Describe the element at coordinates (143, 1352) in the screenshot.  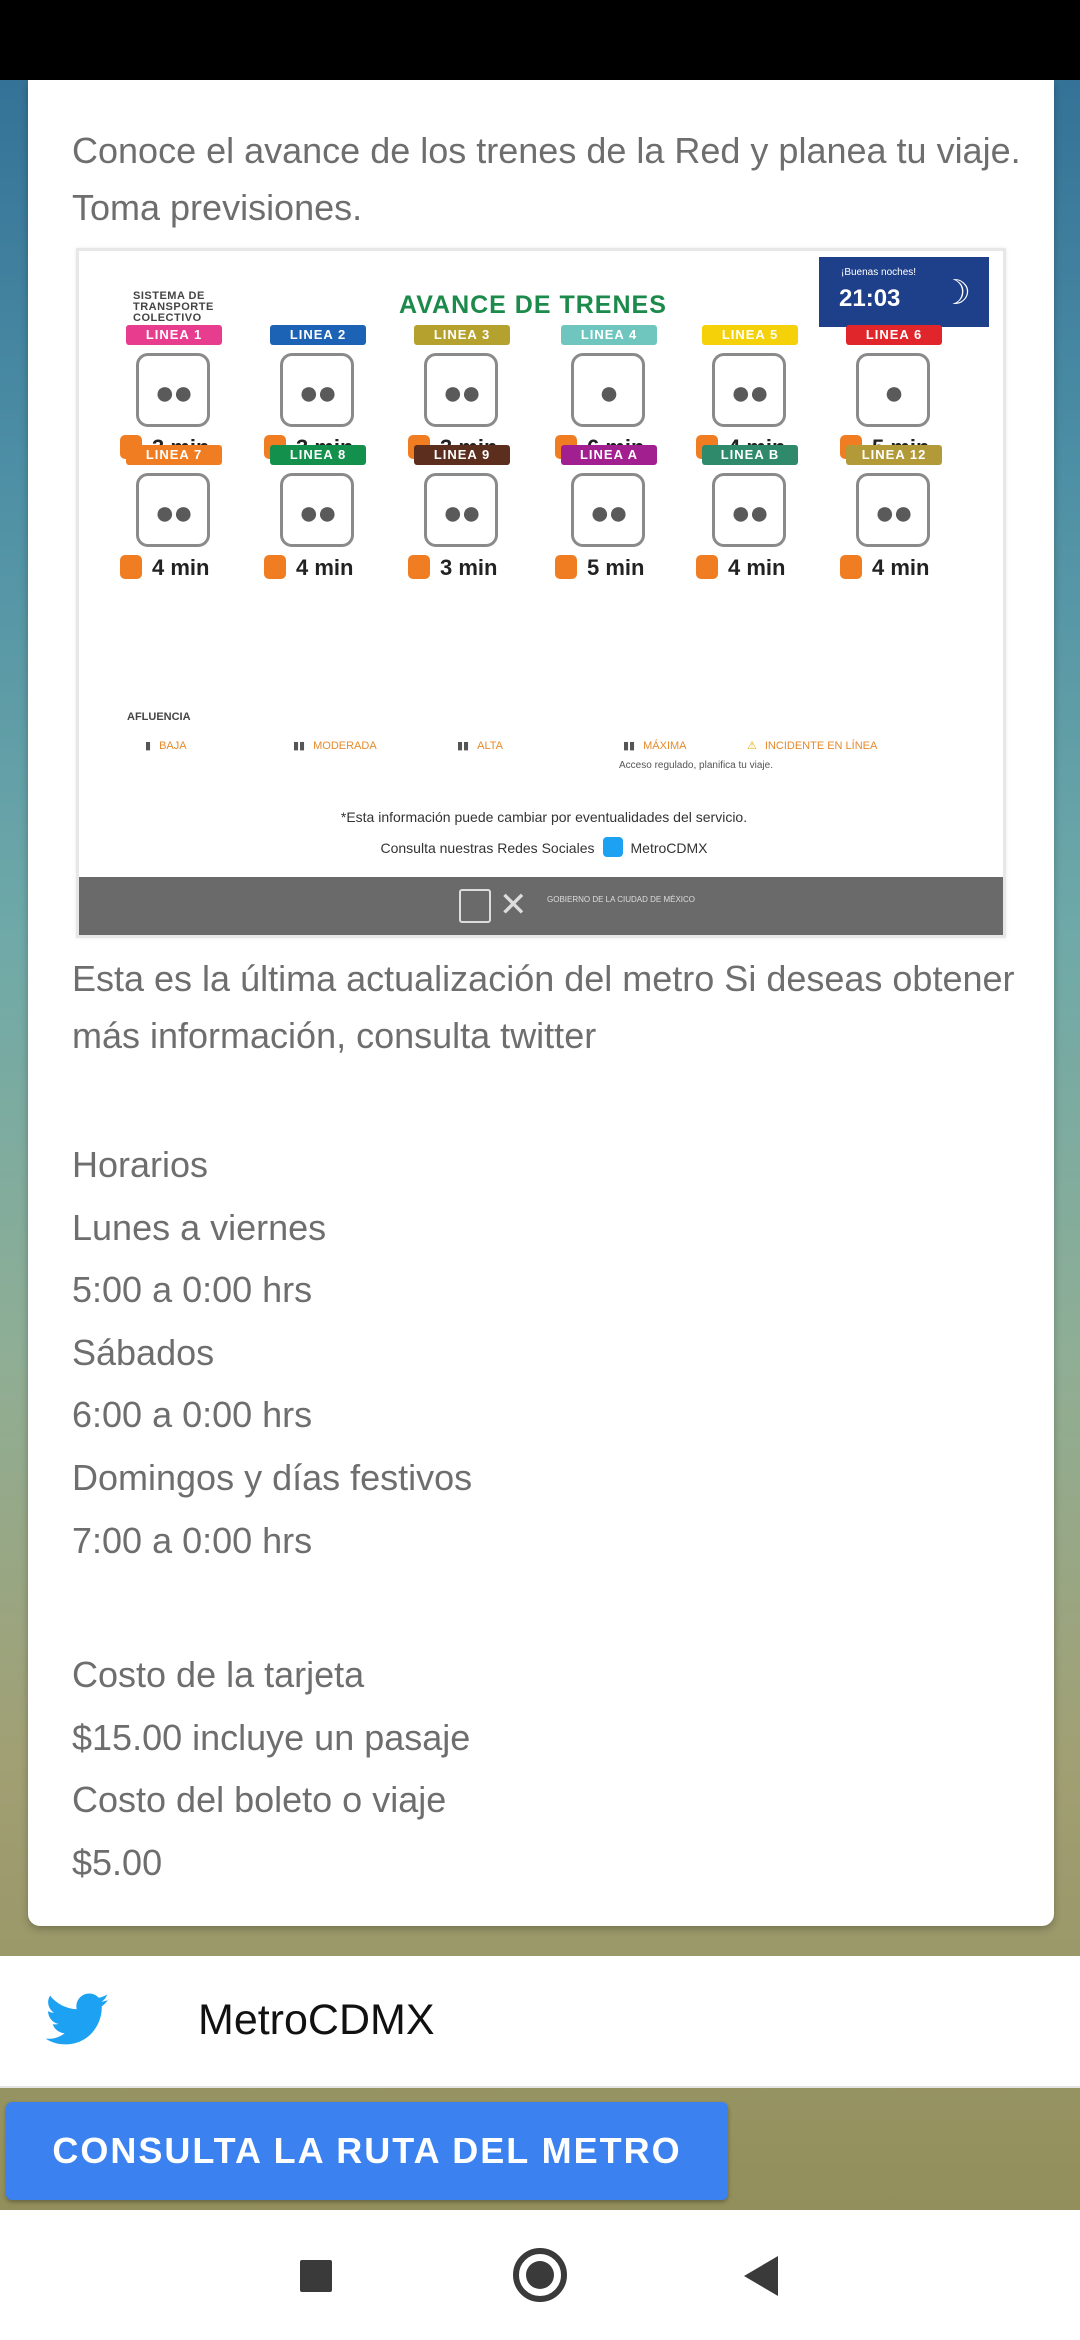
I see `saturday-label: Sábados` at that location.